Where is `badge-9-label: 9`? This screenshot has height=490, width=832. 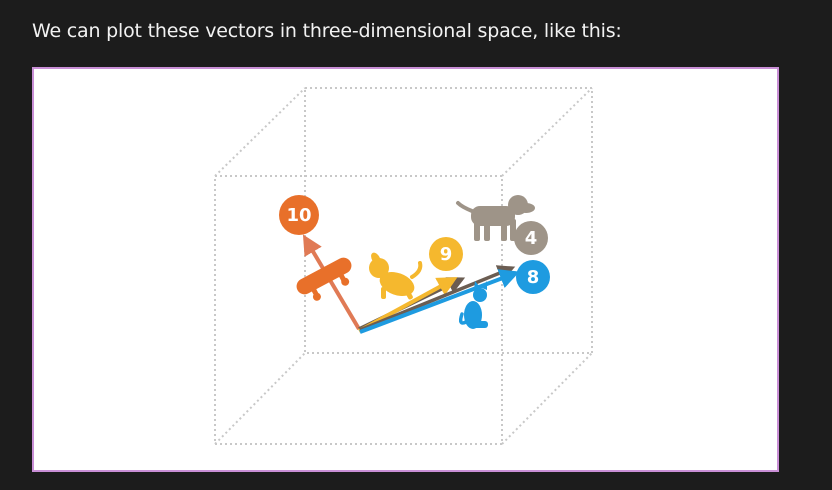 badge-9-label: 9 is located at coordinates (446, 254).